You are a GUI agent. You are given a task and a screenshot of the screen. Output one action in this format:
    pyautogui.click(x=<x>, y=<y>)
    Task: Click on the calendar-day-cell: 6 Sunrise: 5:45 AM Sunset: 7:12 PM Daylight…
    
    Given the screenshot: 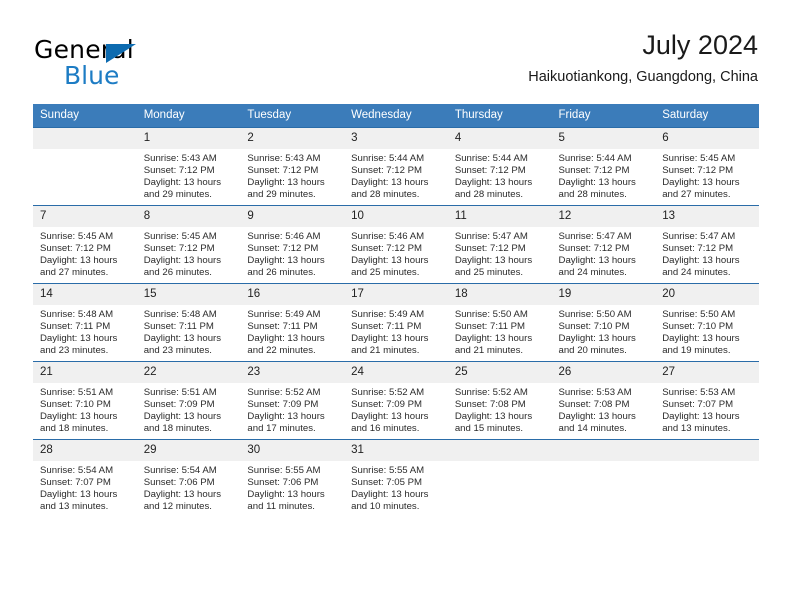 What is the action you would take?
    pyautogui.click(x=707, y=166)
    